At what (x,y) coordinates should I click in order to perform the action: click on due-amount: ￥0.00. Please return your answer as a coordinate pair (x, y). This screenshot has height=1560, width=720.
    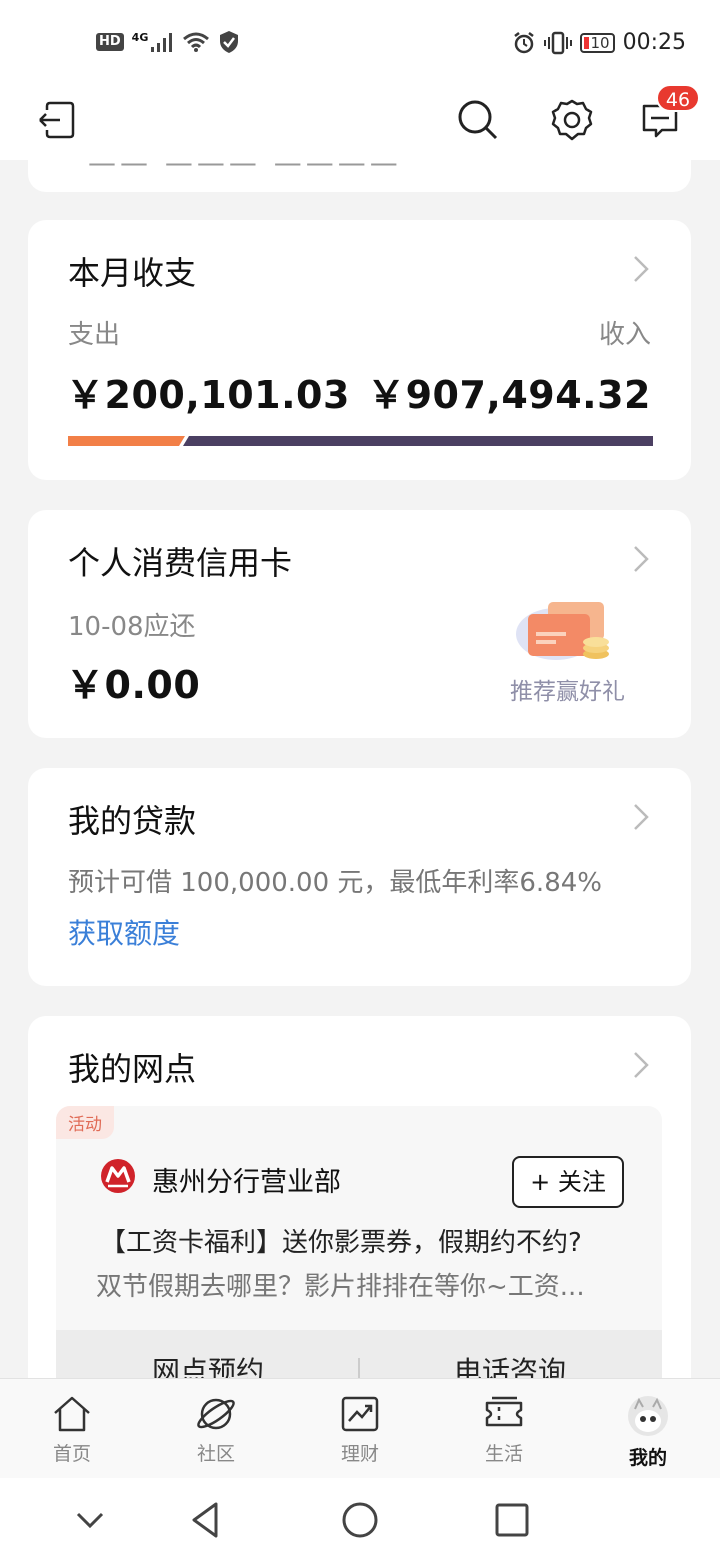
    Looking at the image, I should click on (133, 685).